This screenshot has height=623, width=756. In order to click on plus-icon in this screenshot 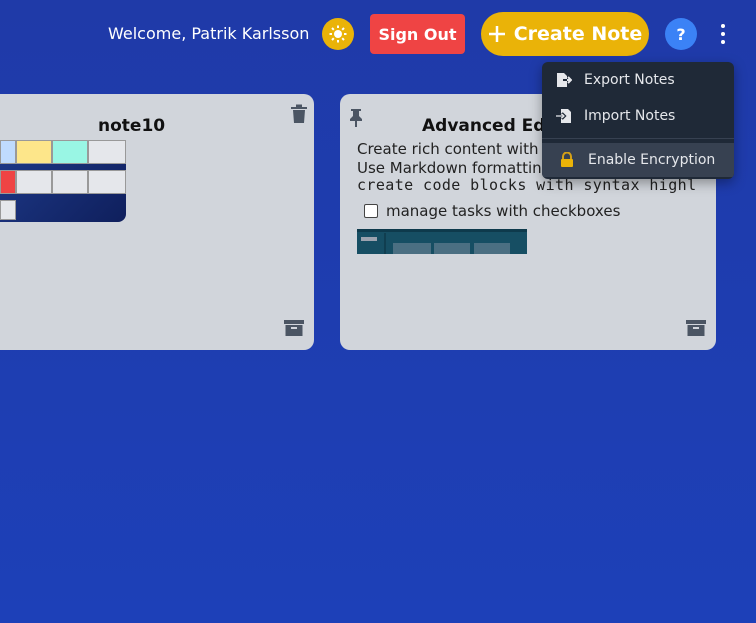, I will do `click(496, 34)`.